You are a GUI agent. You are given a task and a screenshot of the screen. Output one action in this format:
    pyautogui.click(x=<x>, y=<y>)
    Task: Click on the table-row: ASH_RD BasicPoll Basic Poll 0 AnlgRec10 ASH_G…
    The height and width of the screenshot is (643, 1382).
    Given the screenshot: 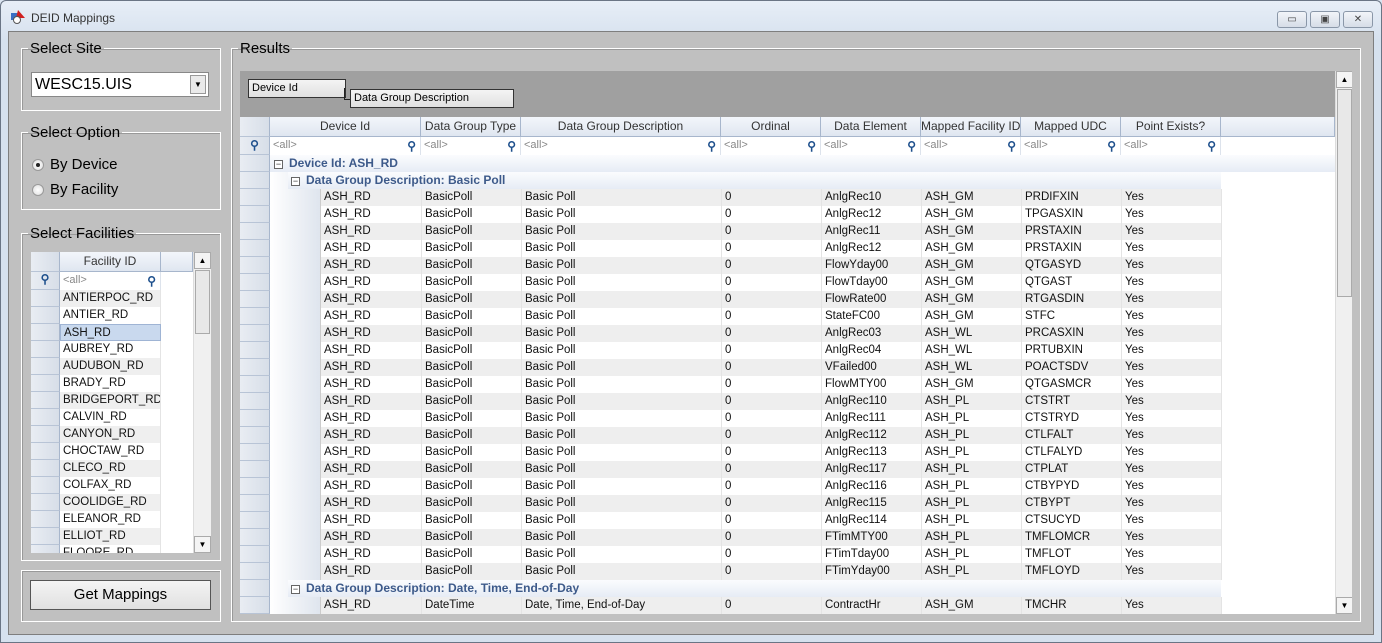 What is the action you would take?
    pyautogui.click(x=771, y=197)
    